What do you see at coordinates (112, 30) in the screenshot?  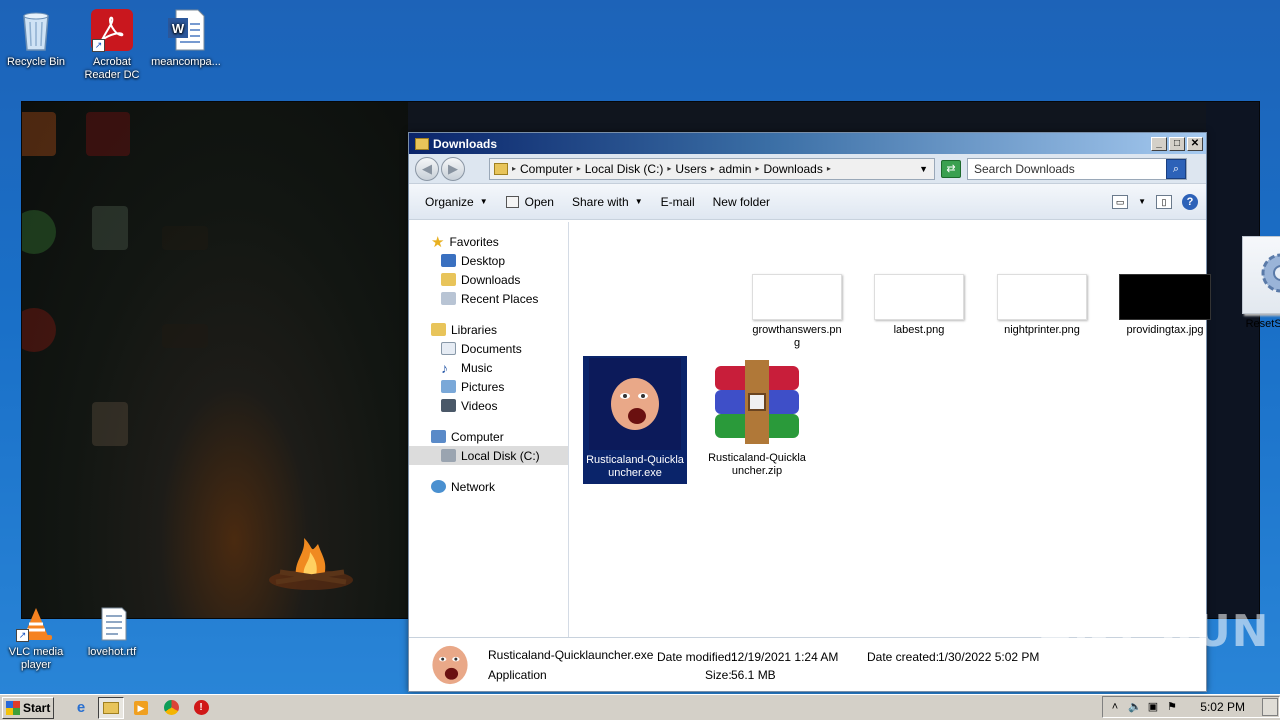 I see `acrobat-icon: ↗` at bounding box center [112, 30].